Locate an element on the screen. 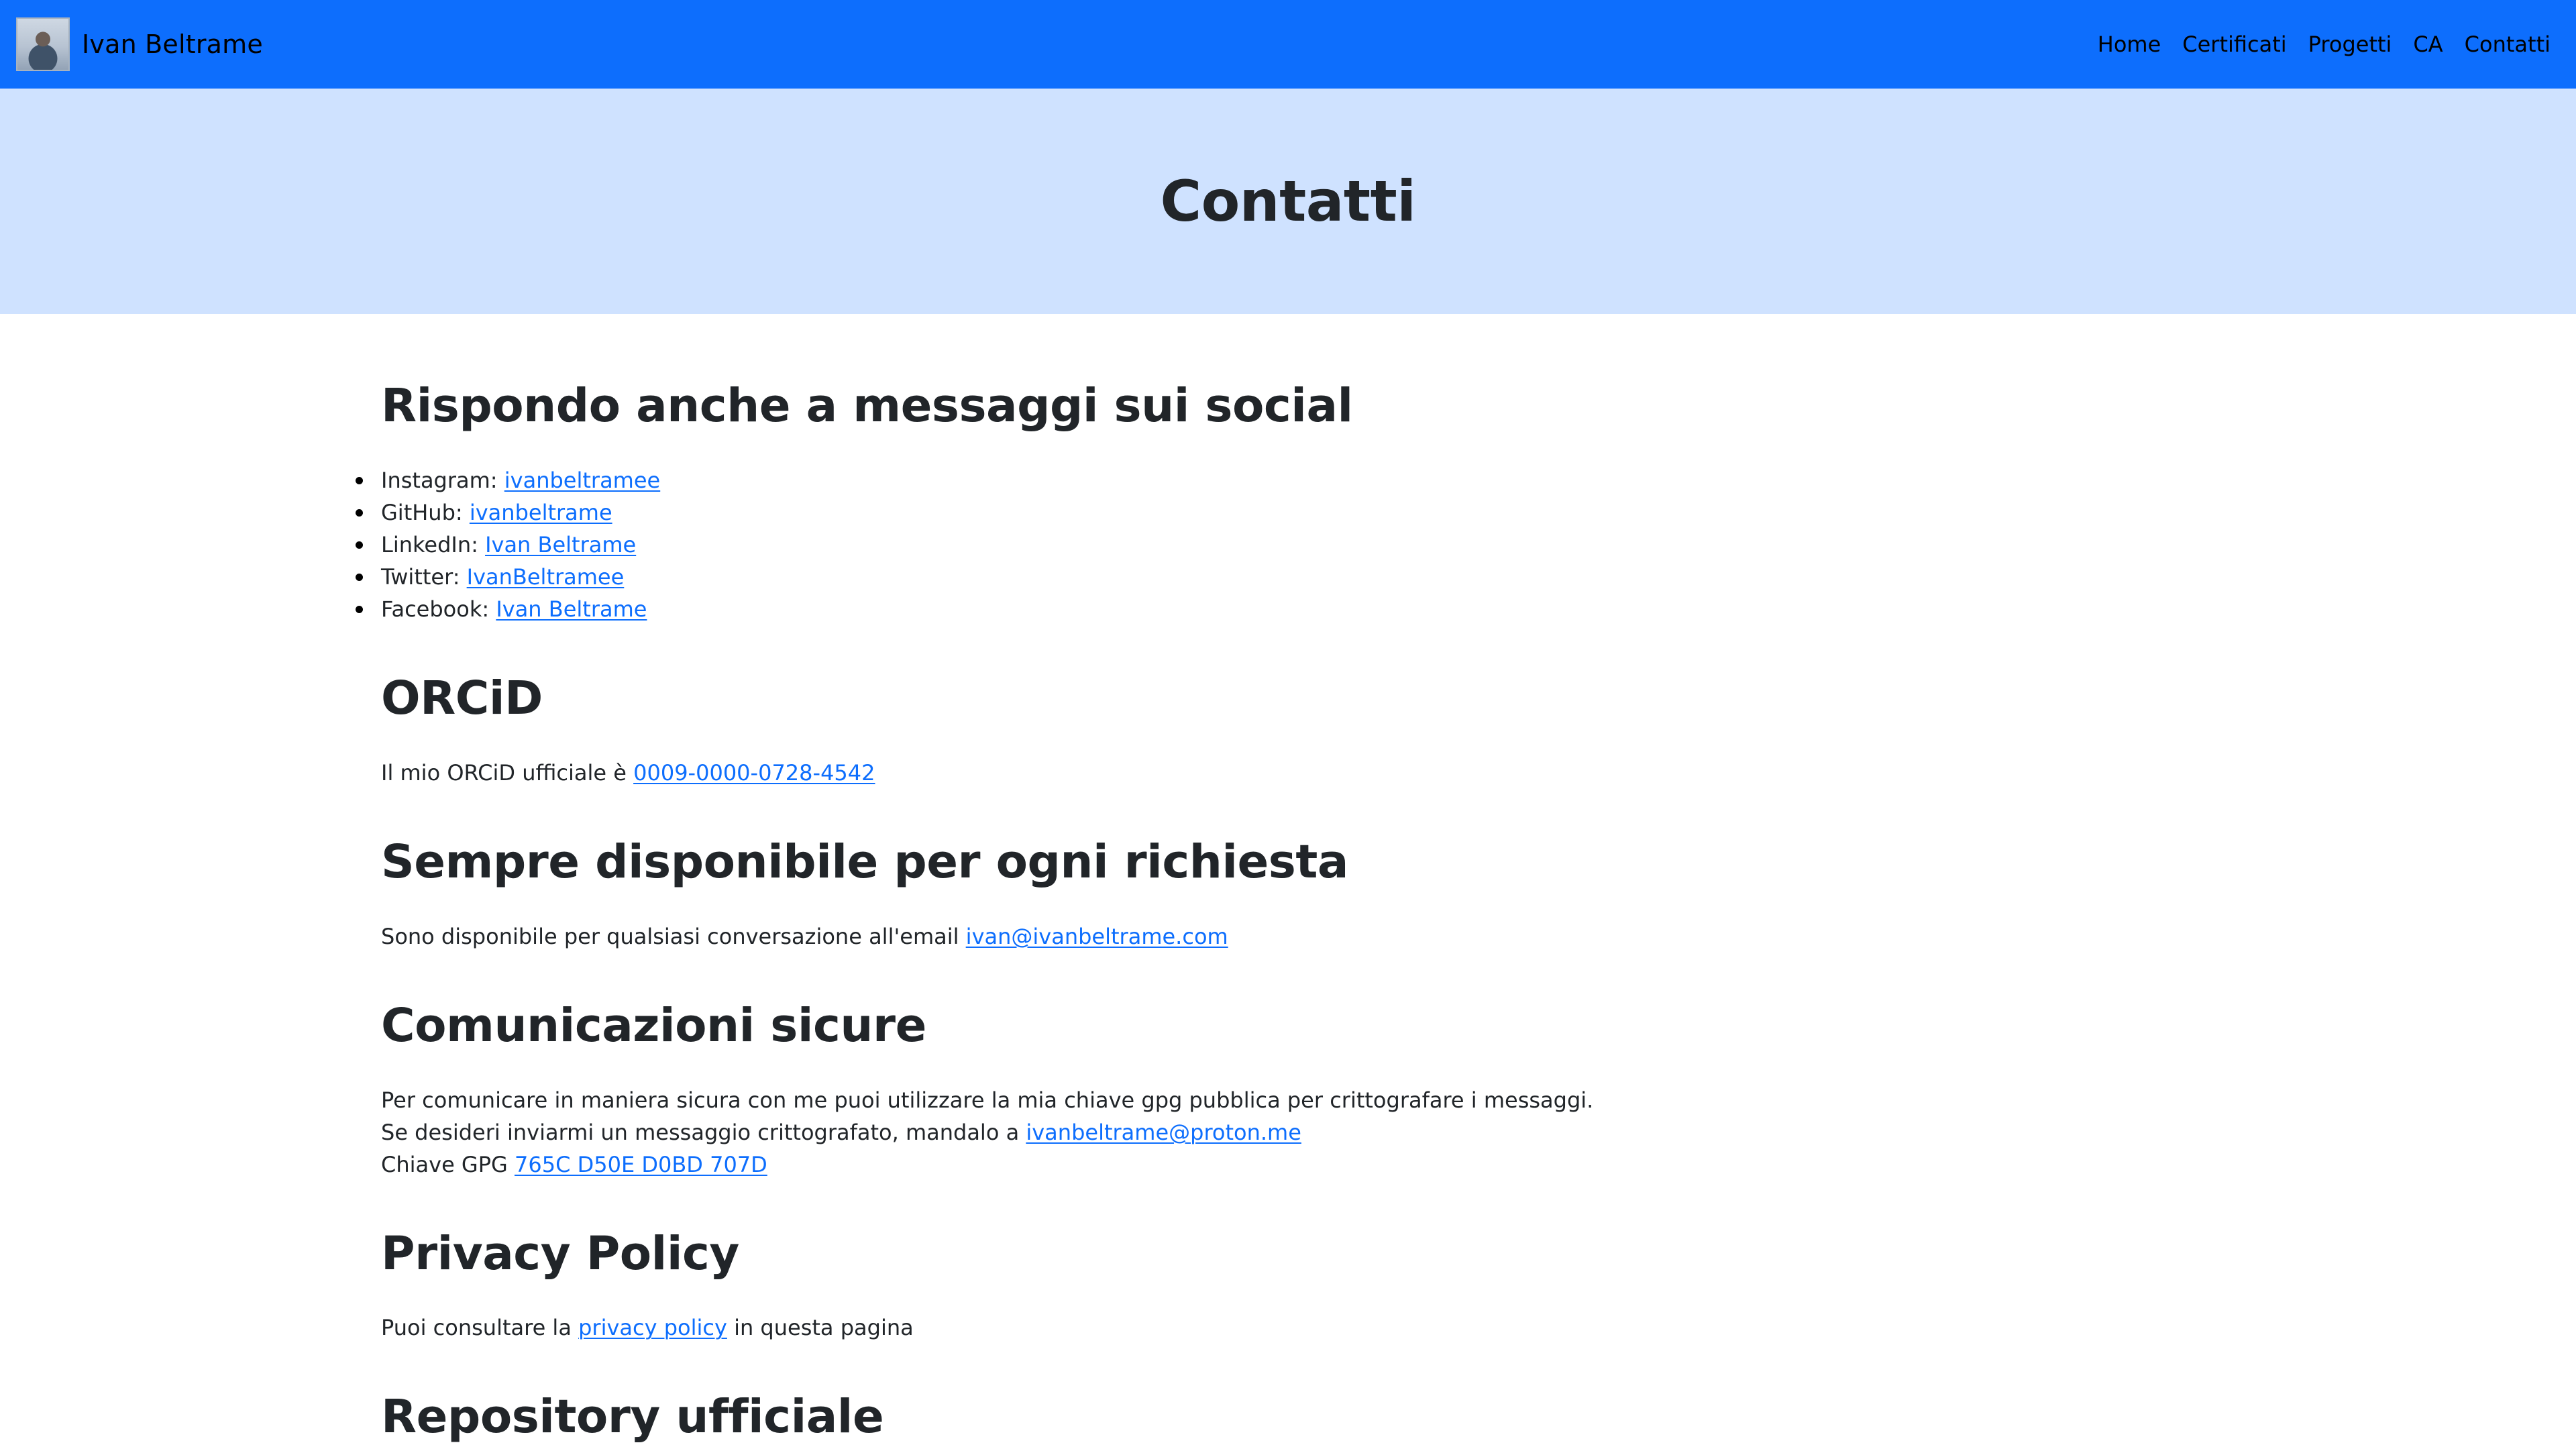  social-item-linkedin: LinkedIn: Ivan Beltrame is located at coordinates (1050, 545).